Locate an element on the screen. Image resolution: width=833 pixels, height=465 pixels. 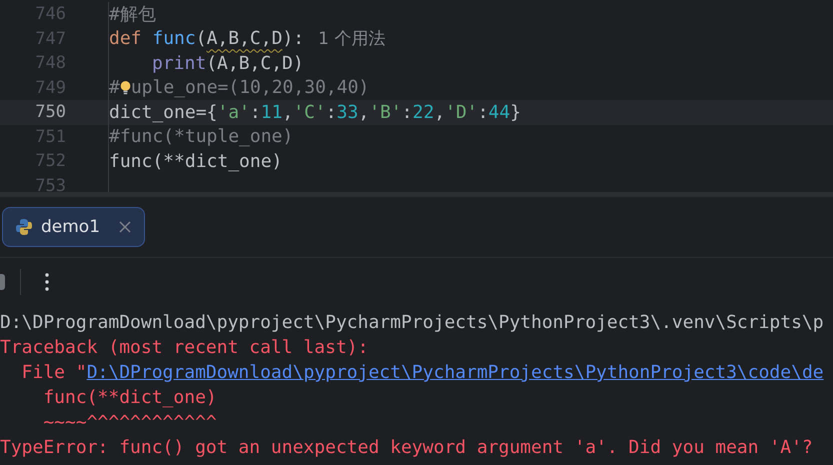
console-line: File "D:\DProgramDownload\pyproject\PycharmProjects\PythonProject3\code\de is located at coordinates (422, 373).